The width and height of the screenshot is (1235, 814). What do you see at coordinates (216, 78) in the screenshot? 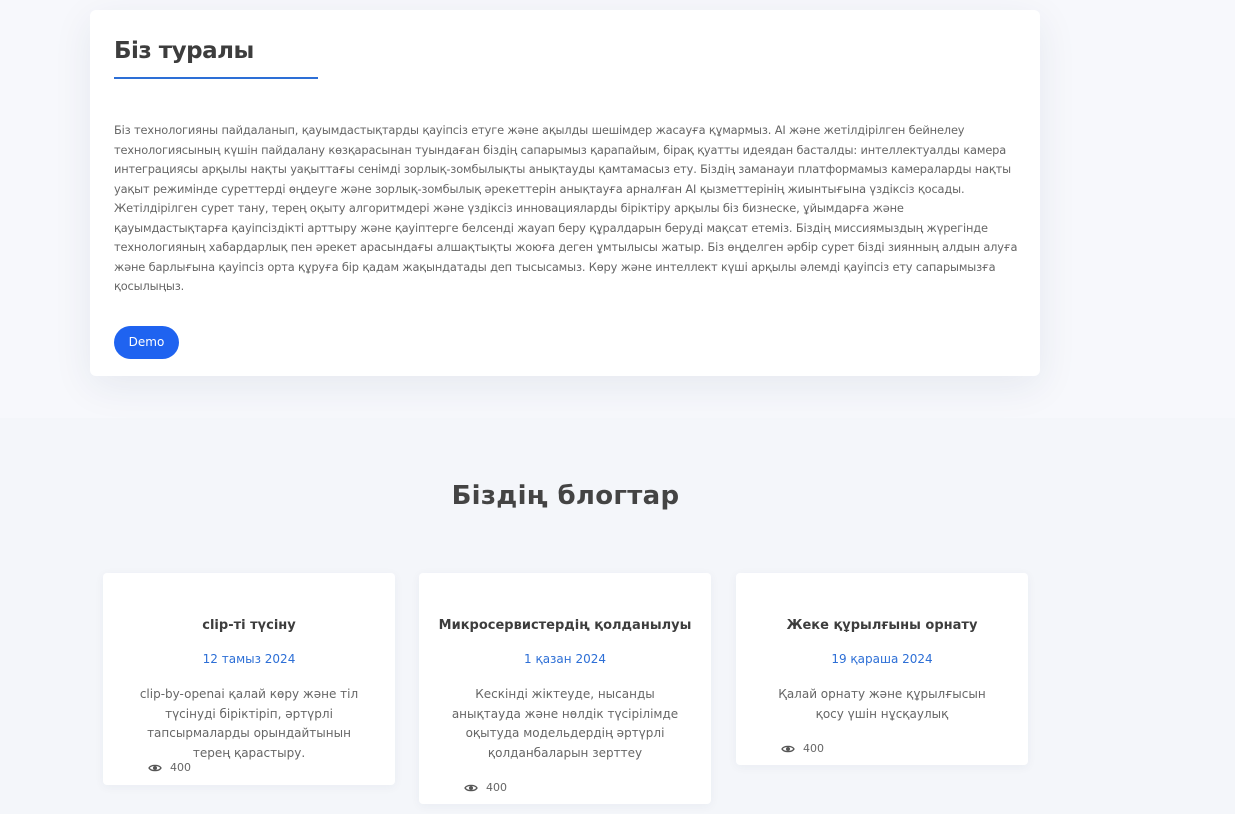
I see `about-title-underline` at bounding box center [216, 78].